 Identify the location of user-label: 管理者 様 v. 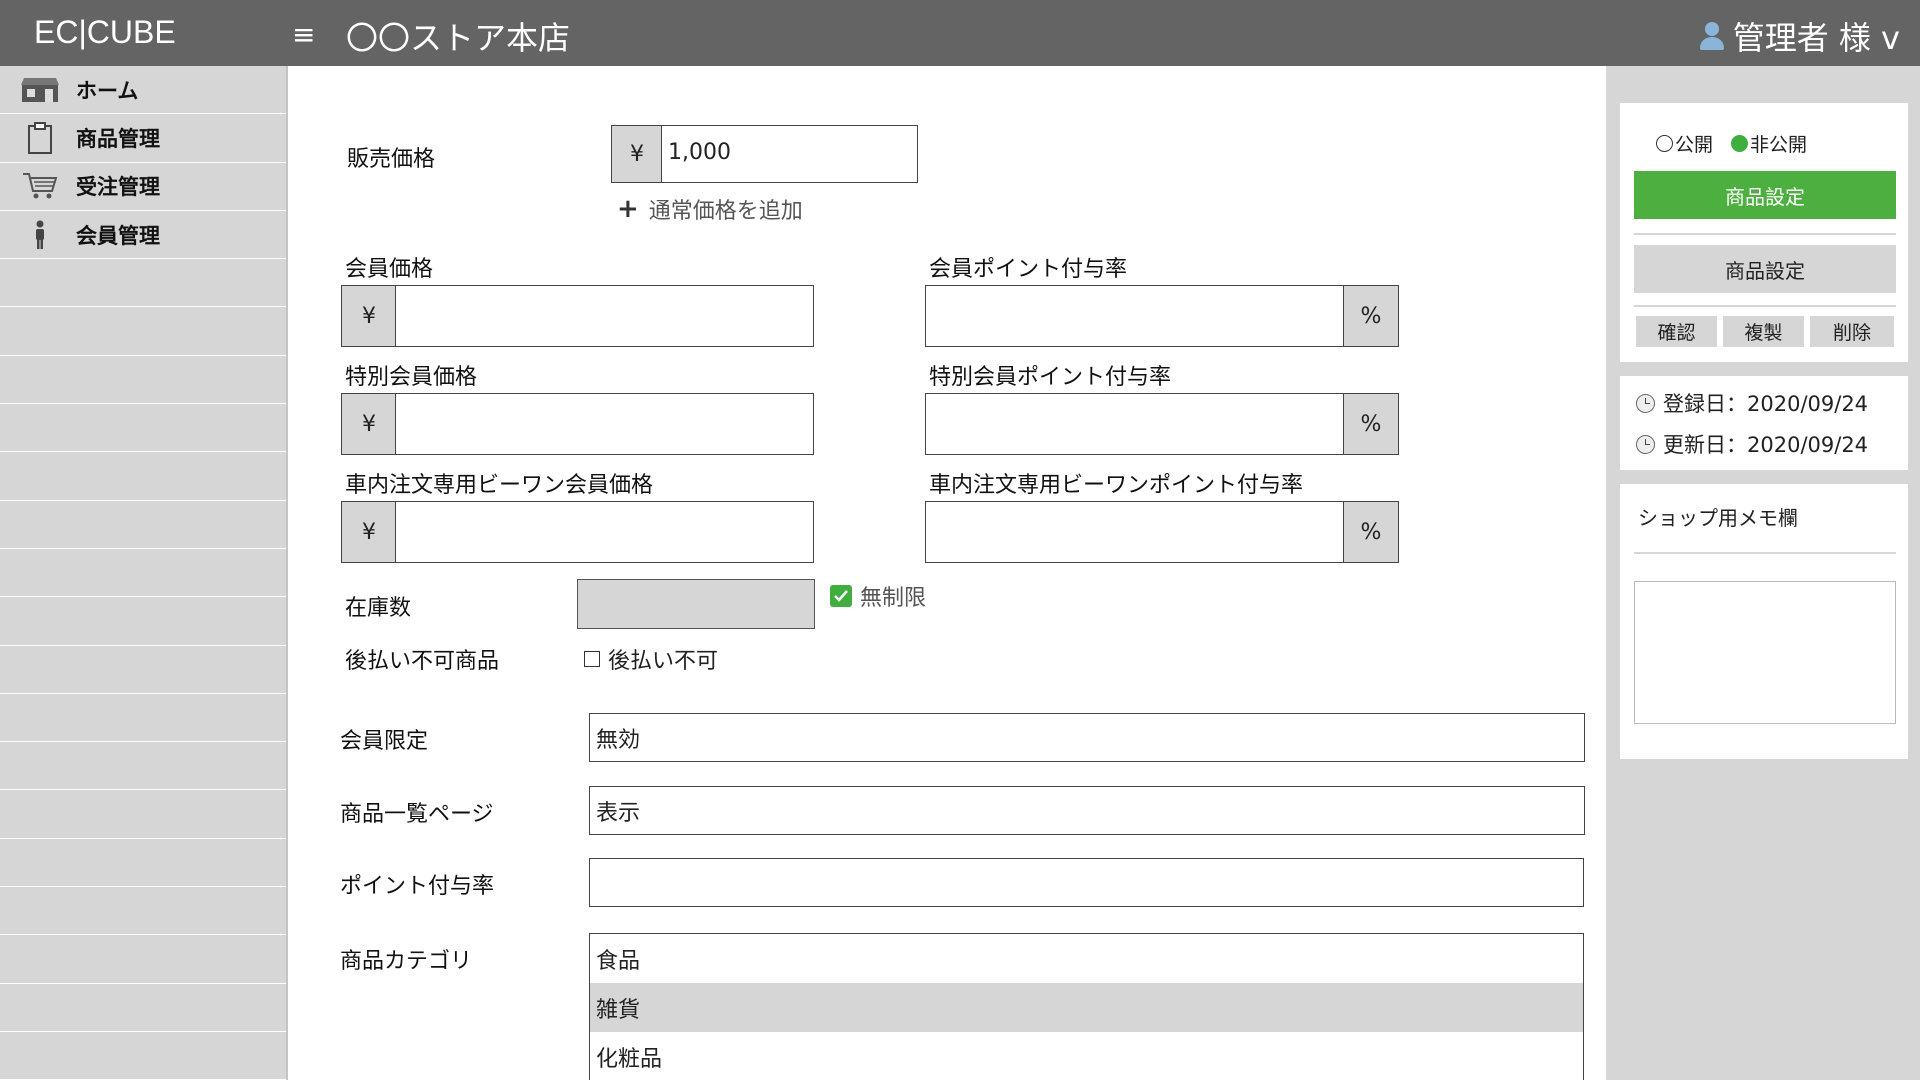
(1816, 38).